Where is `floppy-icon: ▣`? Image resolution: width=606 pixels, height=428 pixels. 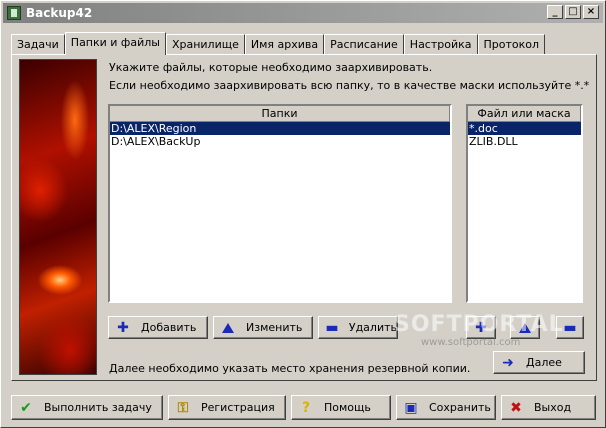
floppy-icon: ▣ is located at coordinates (411, 407).